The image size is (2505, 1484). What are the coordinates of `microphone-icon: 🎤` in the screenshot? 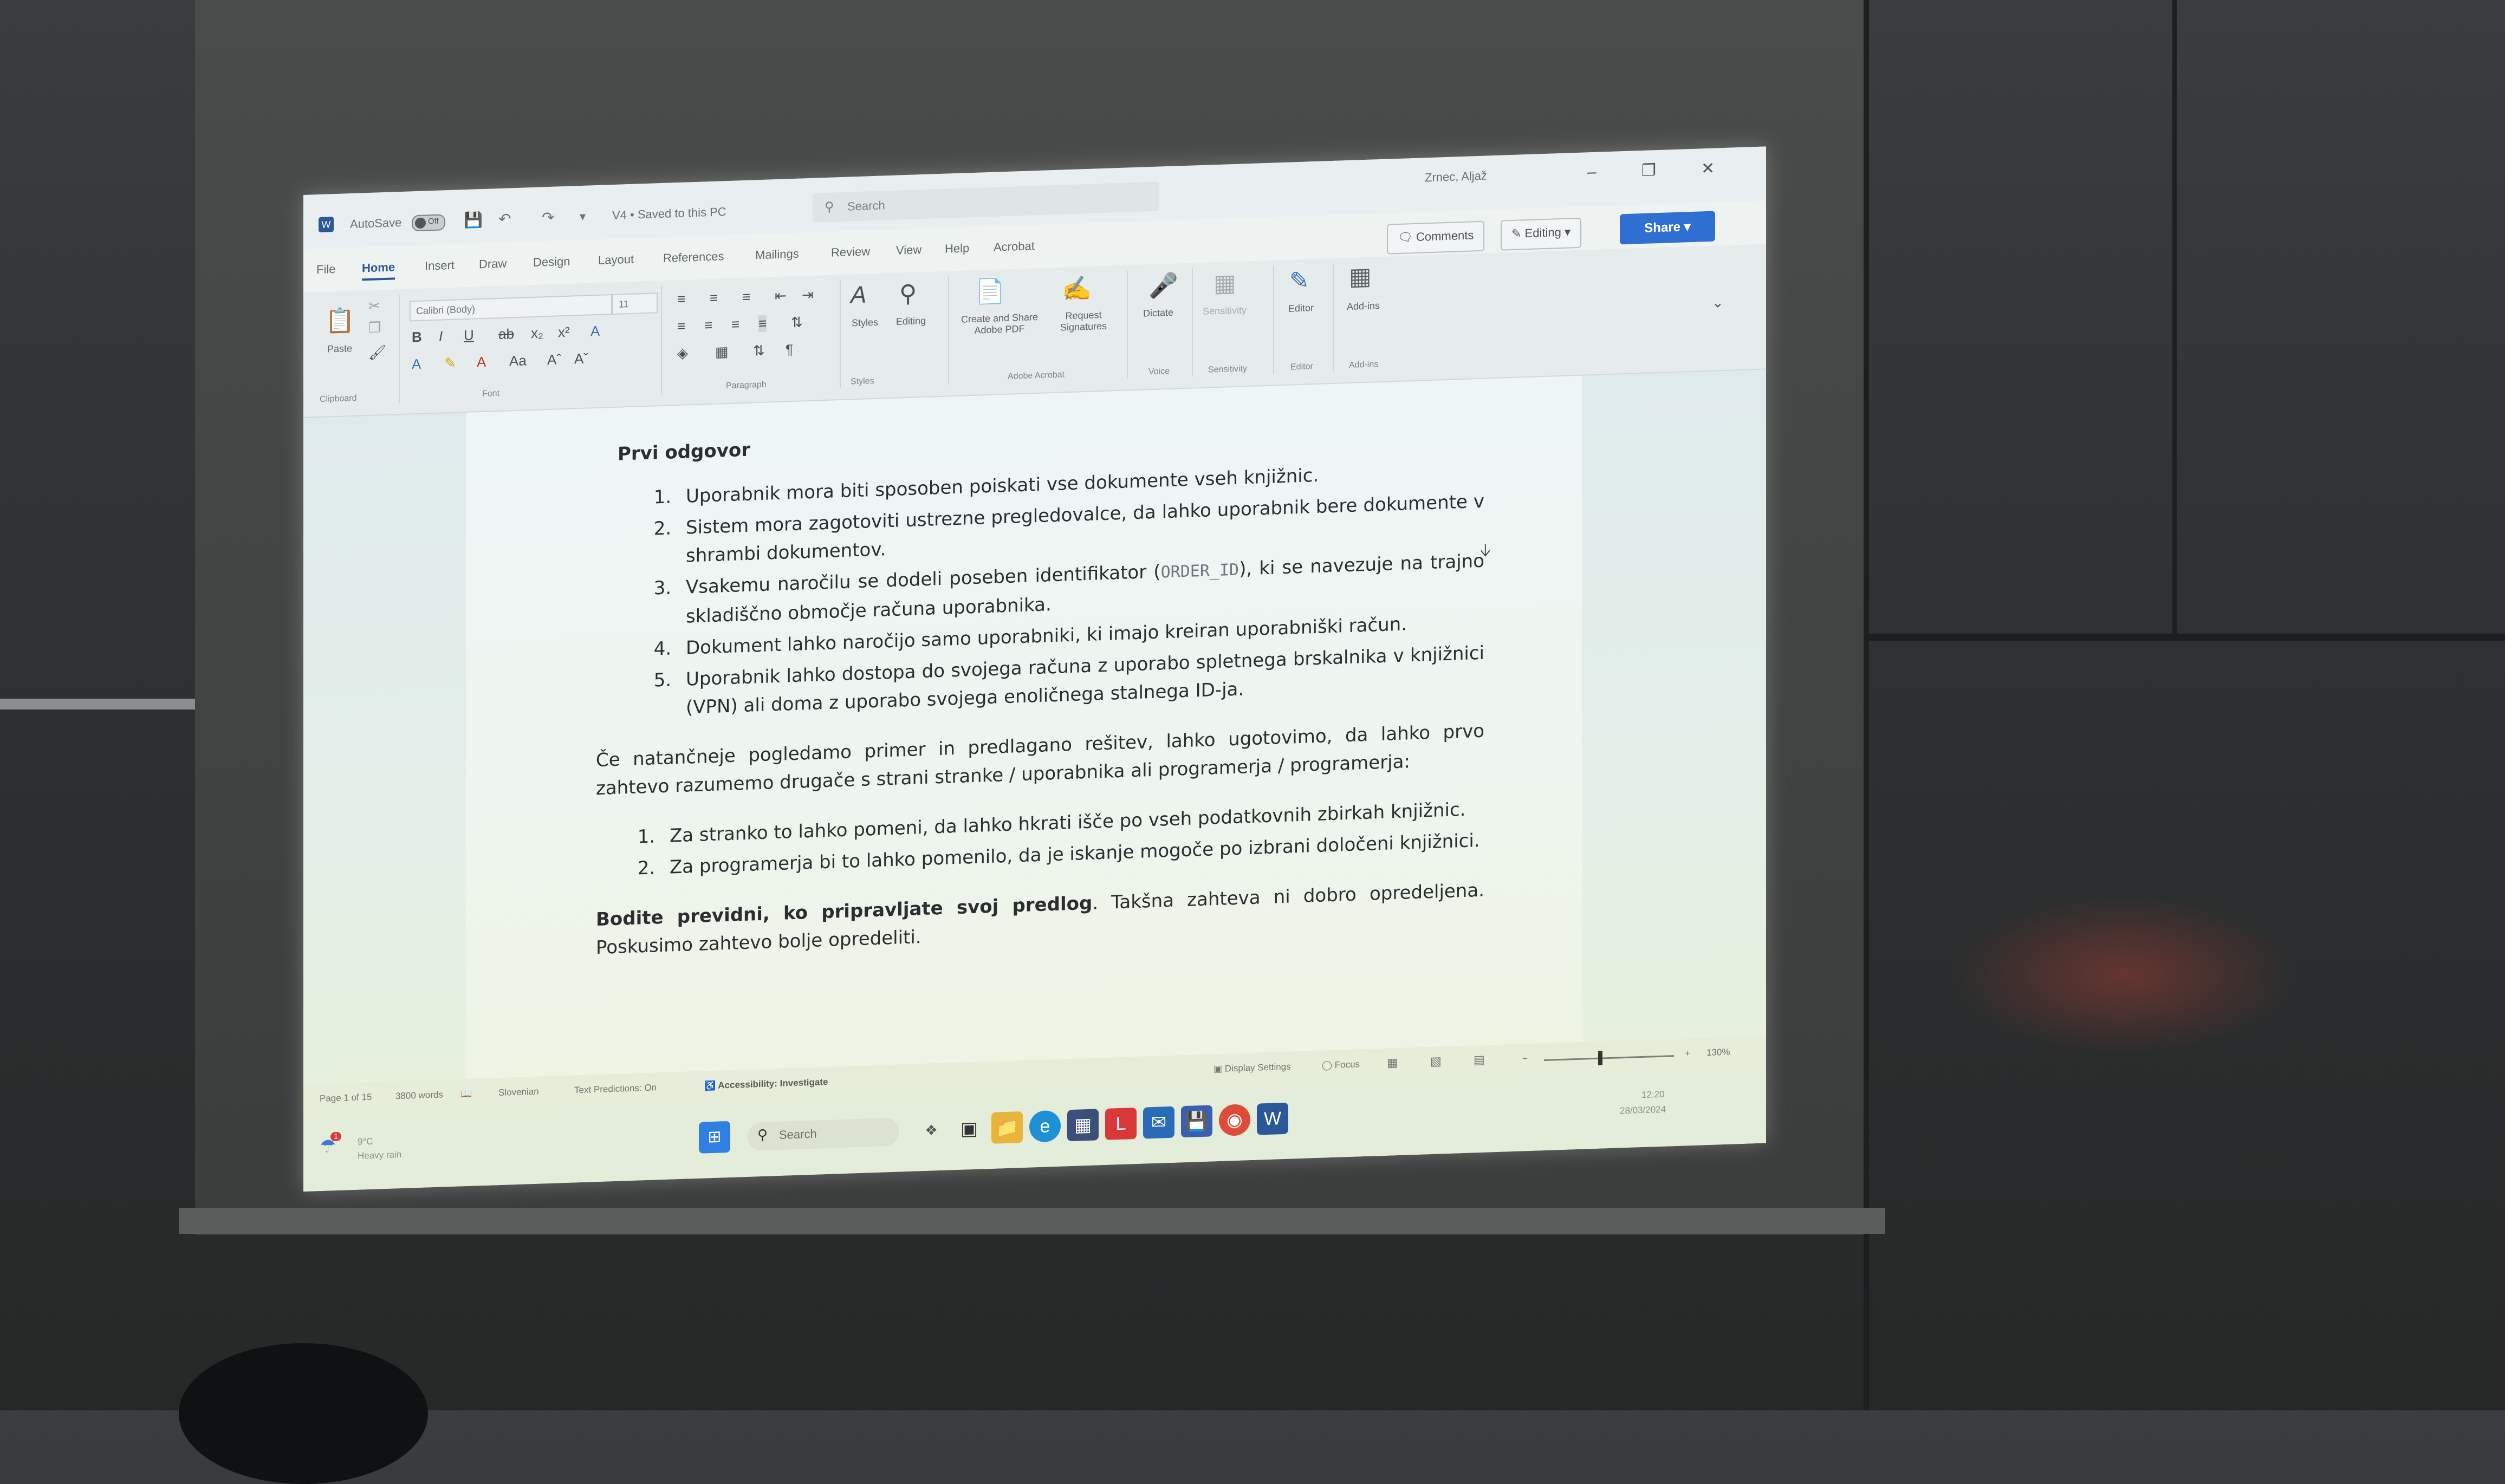 It's located at (1163, 285).